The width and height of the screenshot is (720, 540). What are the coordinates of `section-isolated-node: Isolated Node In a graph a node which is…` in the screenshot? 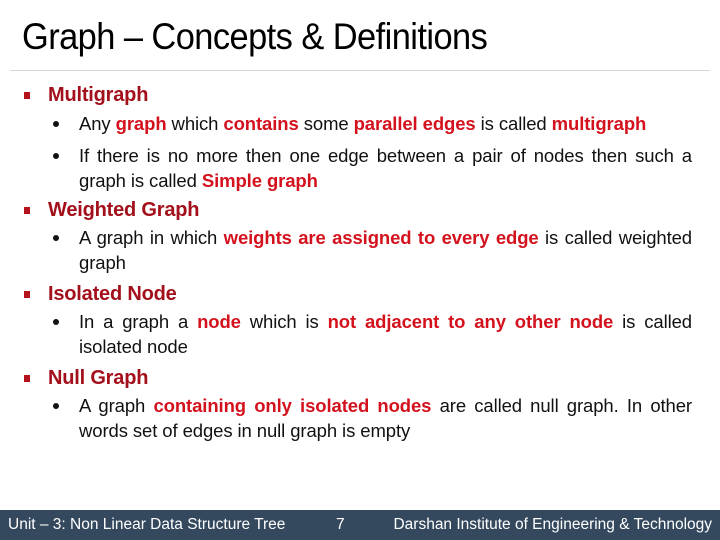 It's located at (360, 319).